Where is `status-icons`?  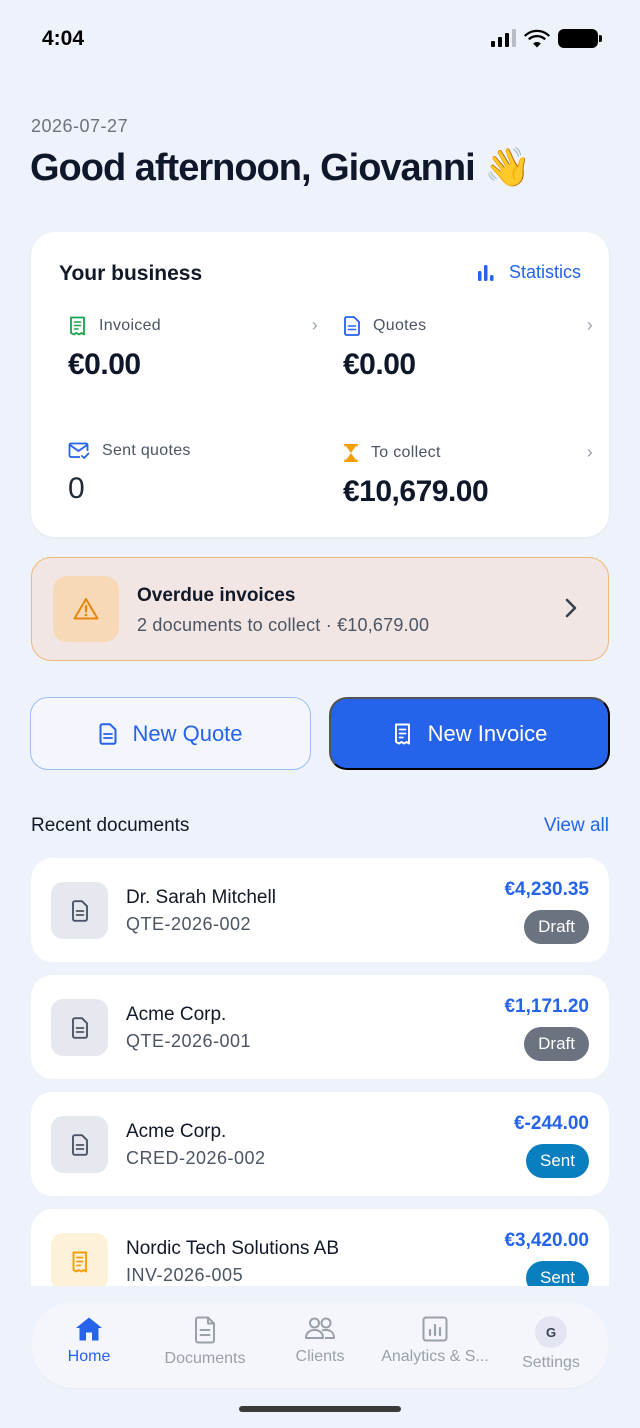
status-icons is located at coordinates (546, 38).